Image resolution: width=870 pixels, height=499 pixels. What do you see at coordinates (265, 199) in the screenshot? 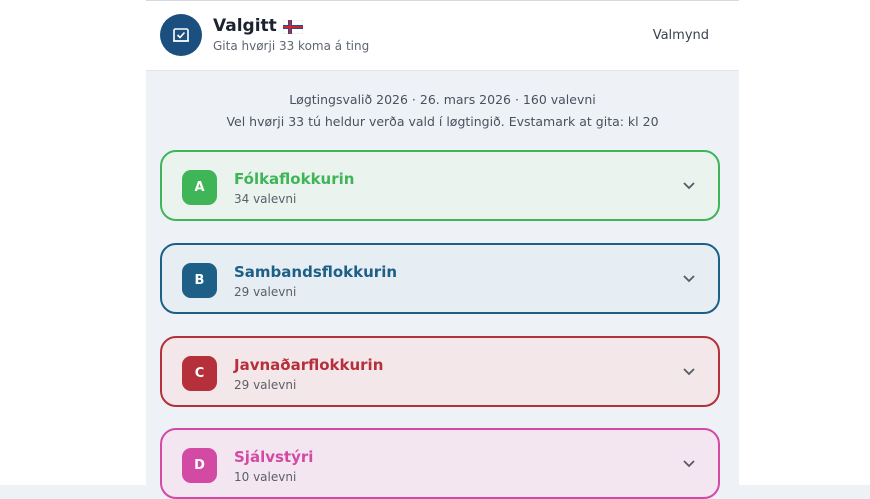
I see `candidate-count: 34 valevni` at bounding box center [265, 199].